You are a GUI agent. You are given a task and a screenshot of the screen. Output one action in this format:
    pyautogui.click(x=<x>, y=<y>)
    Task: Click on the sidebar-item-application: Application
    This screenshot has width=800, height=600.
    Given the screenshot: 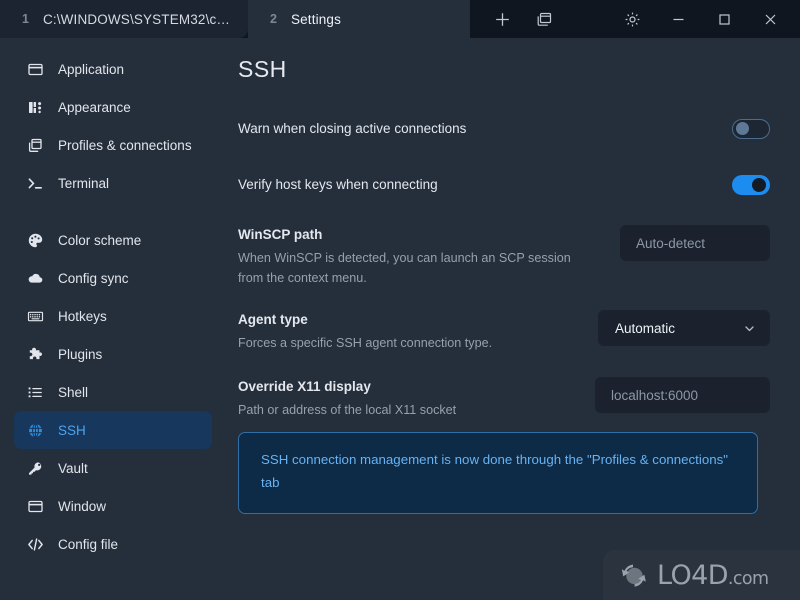 What is the action you would take?
    pyautogui.click(x=113, y=69)
    